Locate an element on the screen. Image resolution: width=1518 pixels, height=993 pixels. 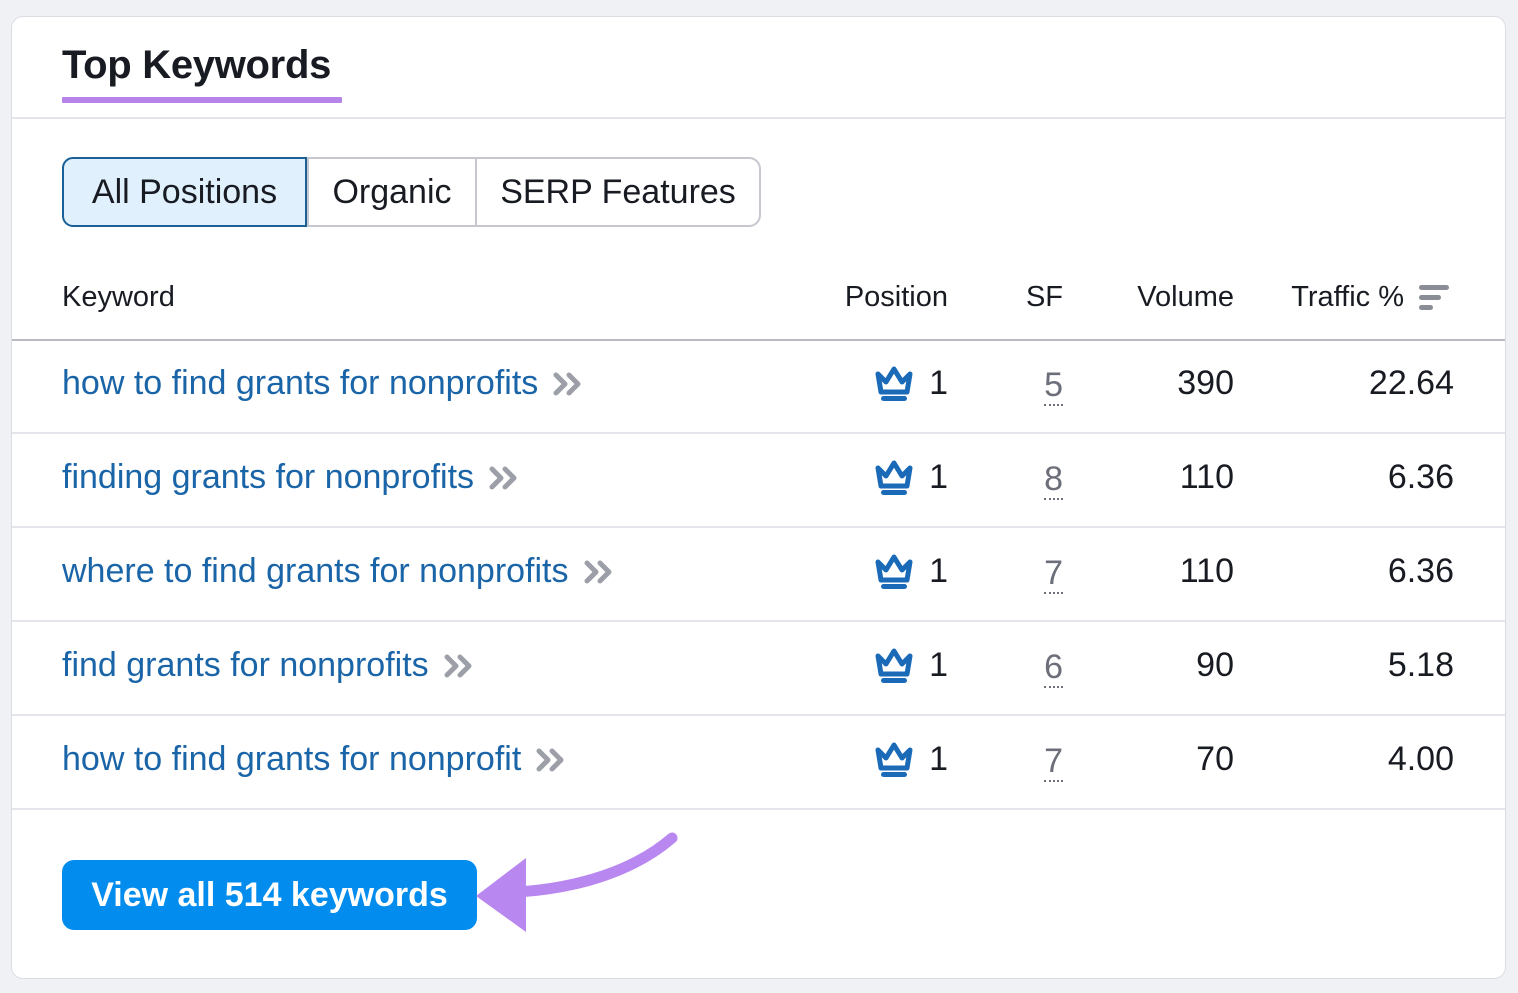
header-sf: SF is located at coordinates (1044, 297).